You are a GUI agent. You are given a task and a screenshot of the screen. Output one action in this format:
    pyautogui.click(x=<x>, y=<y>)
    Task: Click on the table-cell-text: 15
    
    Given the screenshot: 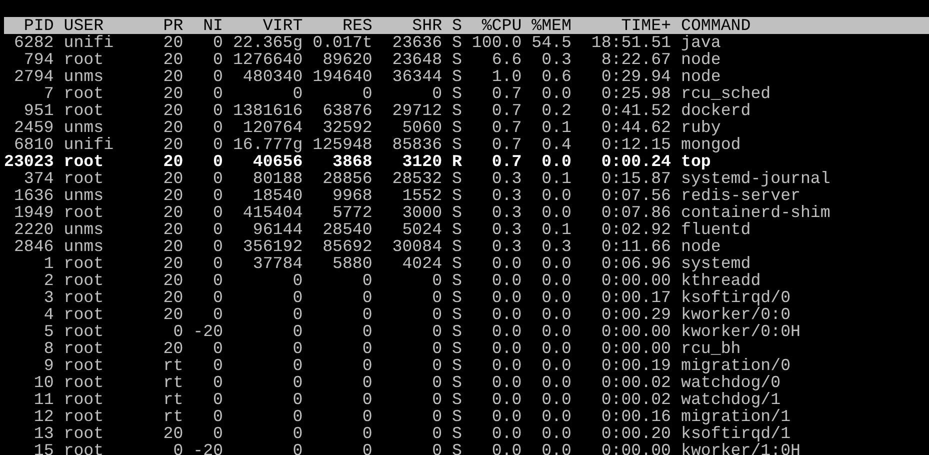 What is the action you would take?
    pyautogui.click(x=43, y=448)
    